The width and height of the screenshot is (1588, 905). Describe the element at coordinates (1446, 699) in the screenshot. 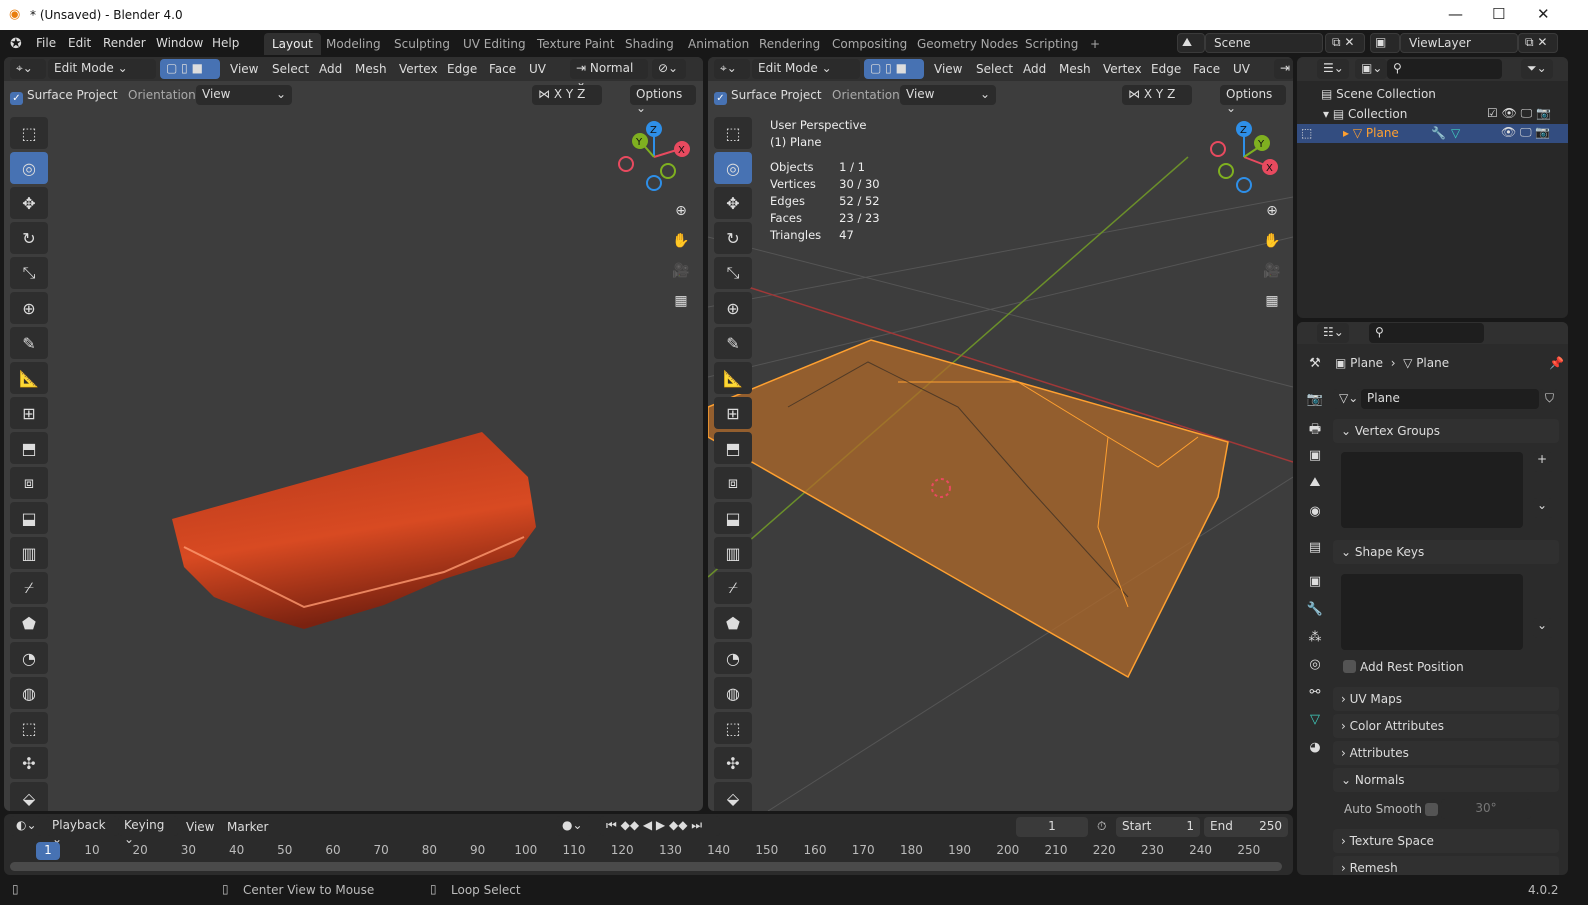

I see `panel-uv-maps: › UV Maps` at that location.